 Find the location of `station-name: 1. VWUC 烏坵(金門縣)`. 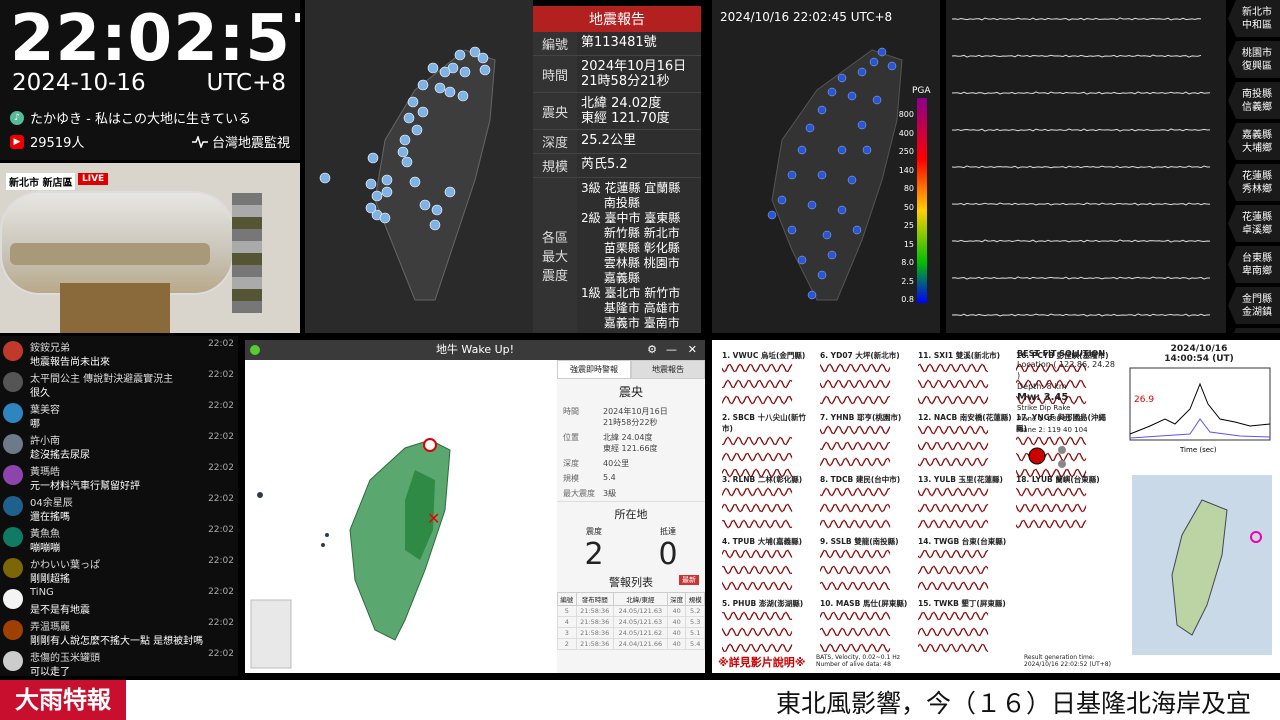

station-name: 1. VWUC 烏坵(金門縣) is located at coordinates (764, 355).